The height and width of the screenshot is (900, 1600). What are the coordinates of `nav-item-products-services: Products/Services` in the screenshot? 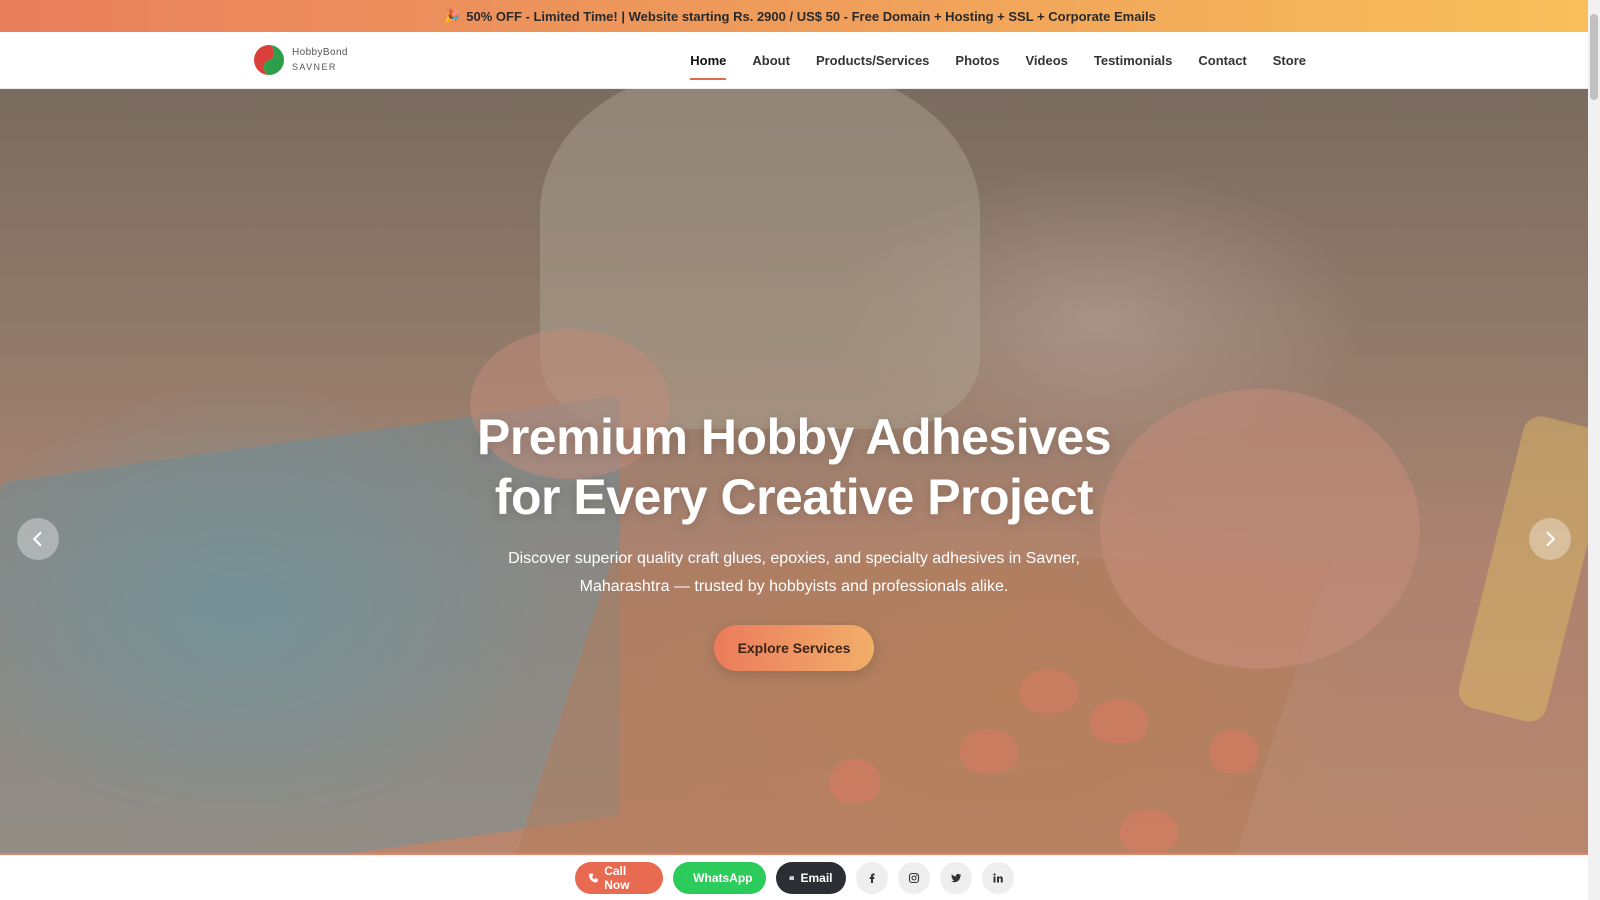 It's located at (872, 60).